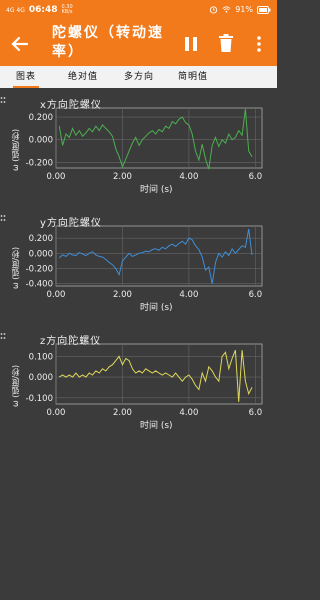 This screenshot has width=320, height=600. I want to click on back-arrow-icon, so click(20, 44).